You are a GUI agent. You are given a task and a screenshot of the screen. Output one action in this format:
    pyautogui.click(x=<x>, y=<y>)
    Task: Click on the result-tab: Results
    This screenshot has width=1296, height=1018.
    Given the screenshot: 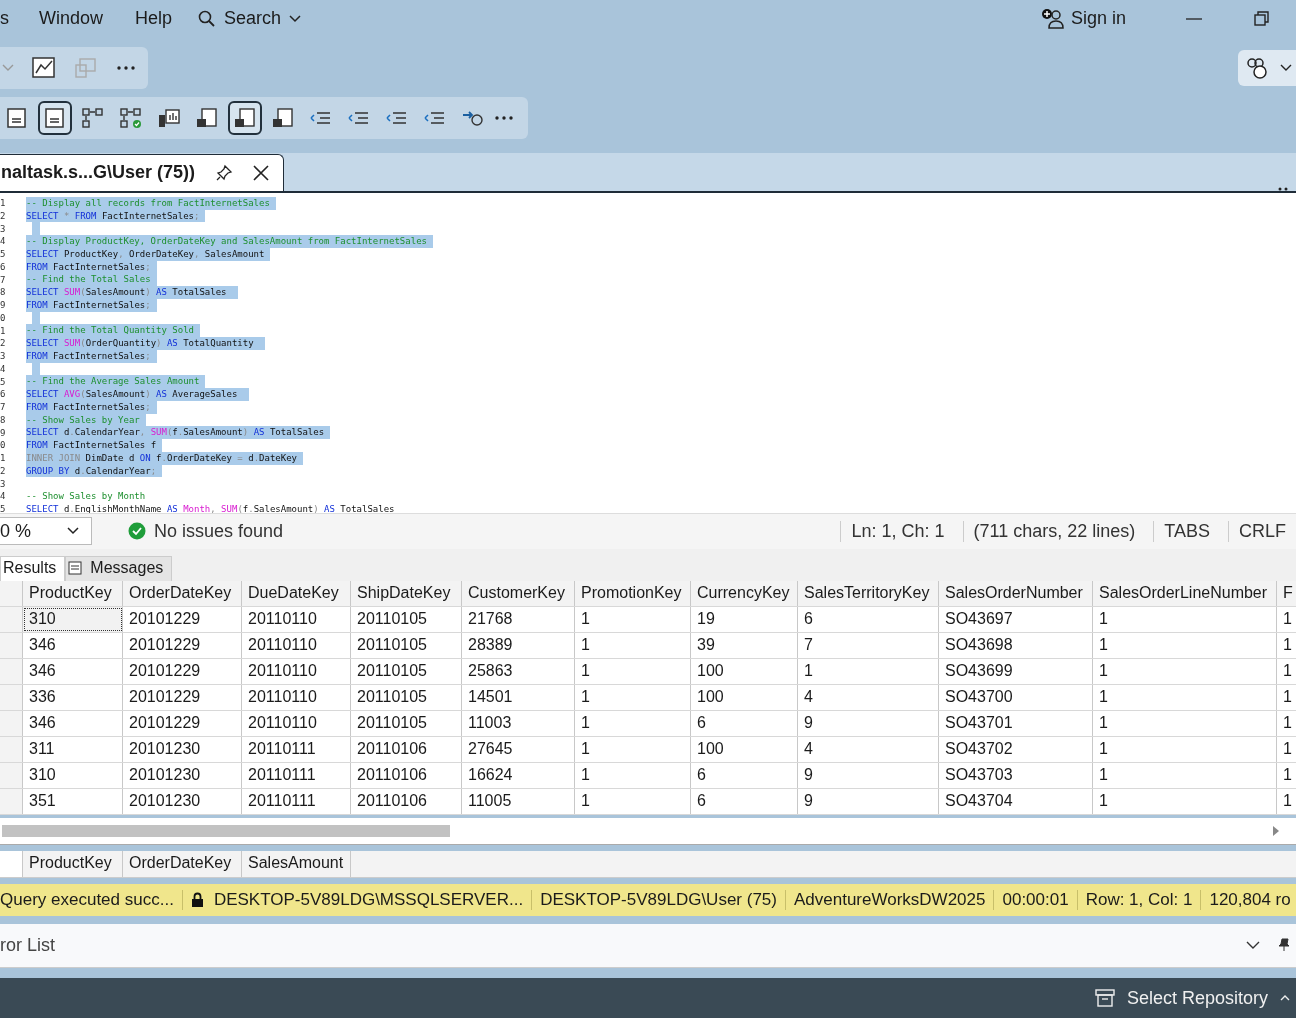 What is the action you would take?
    pyautogui.click(x=33, y=569)
    